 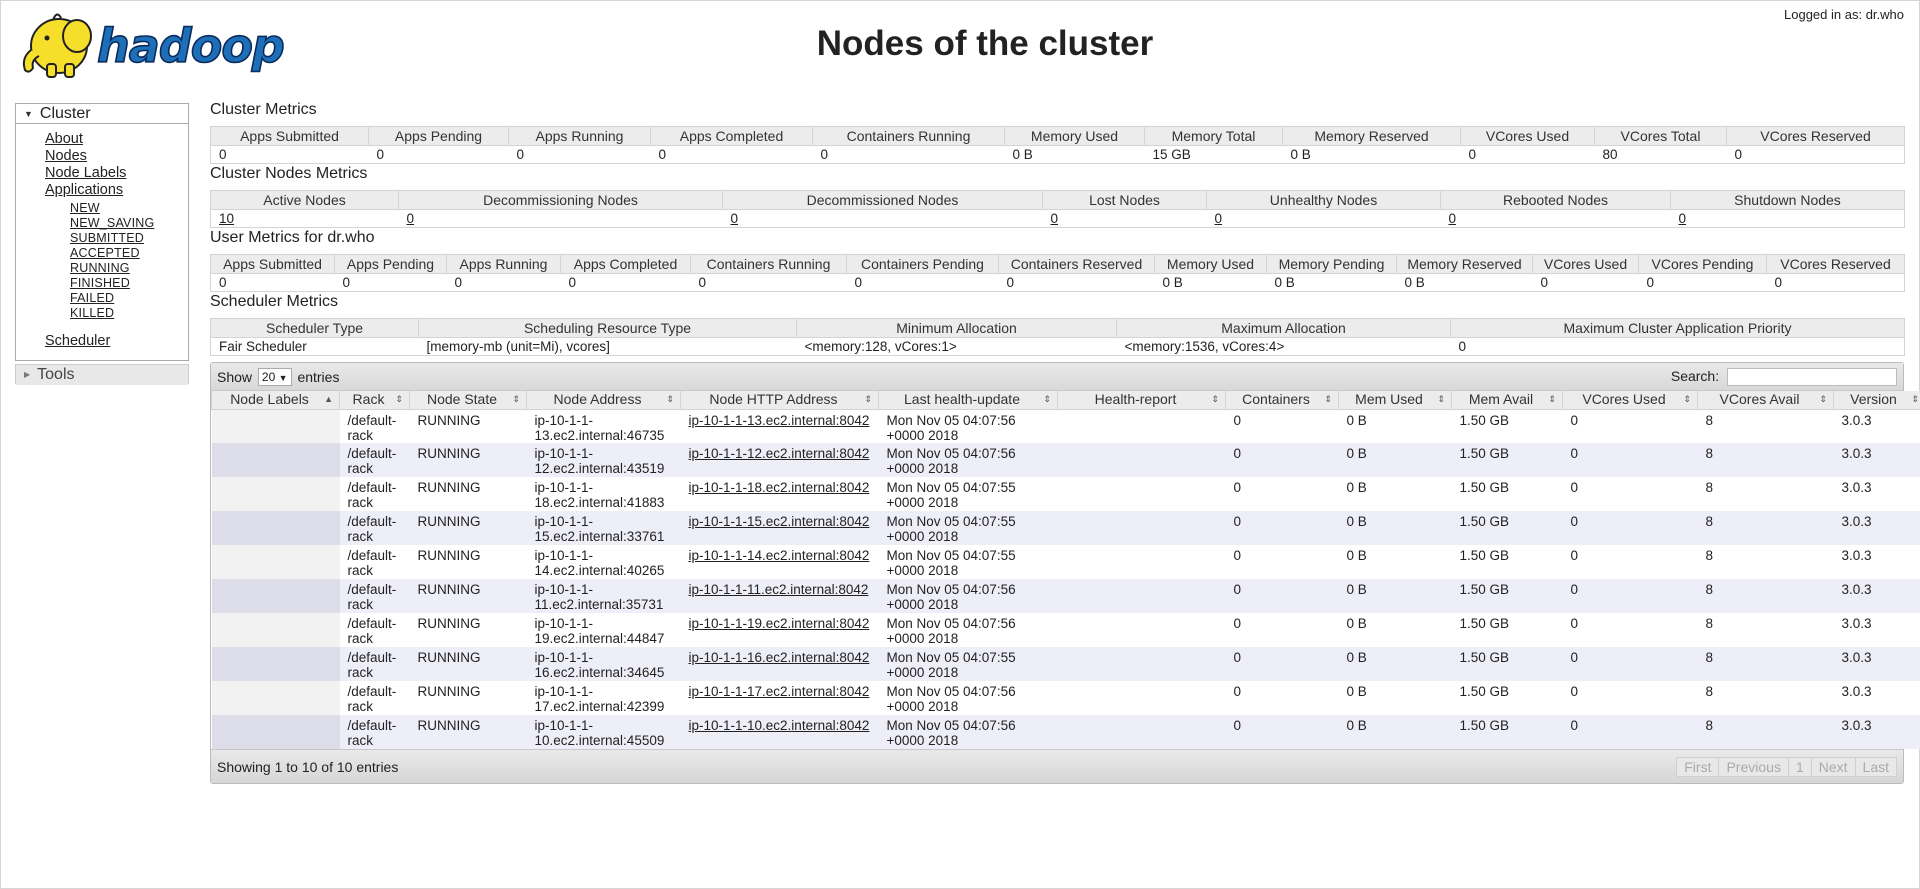 I want to click on cell-vcores-used: 0, so click(x=1630, y=562).